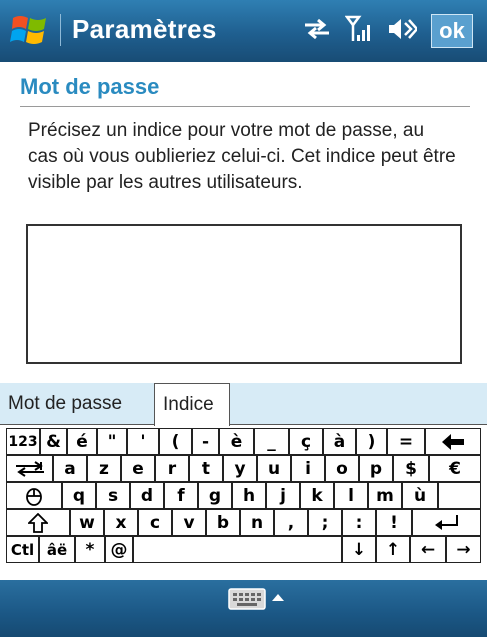  What do you see at coordinates (452, 31) in the screenshot?
I see `ok-button: ok` at bounding box center [452, 31].